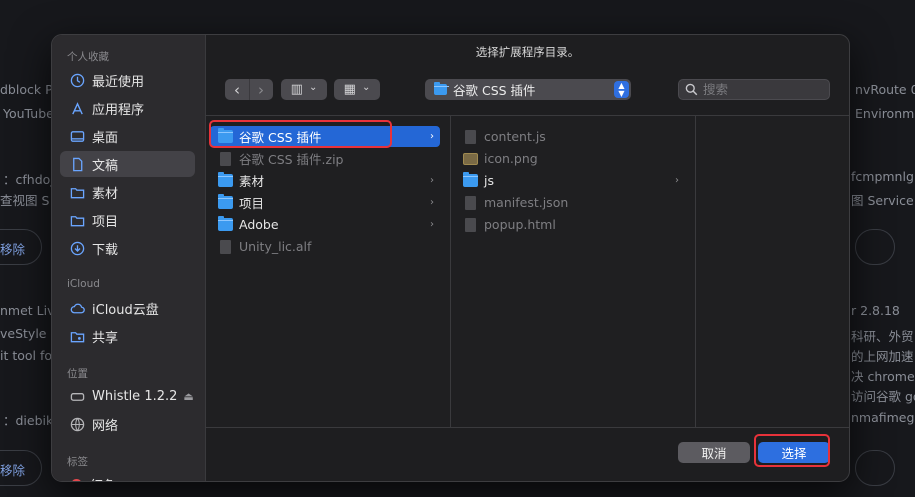 The height and width of the screenshot is (497, 915). What do you see at coordinates (882, 356) in the screenshot?
I see `bg-text: 的上网加速` at bounding box center [882, 356].